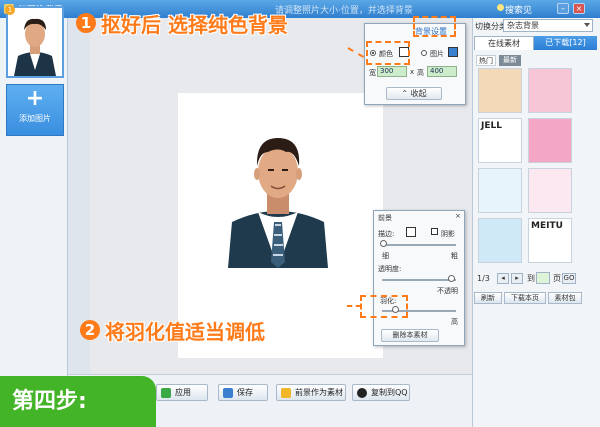 Image resolution: width=600 pixels, height=427 pixels. Describe the element at coordinates (448, 234) in the screenshot. I see `shadow-label: 阴影` at that location.